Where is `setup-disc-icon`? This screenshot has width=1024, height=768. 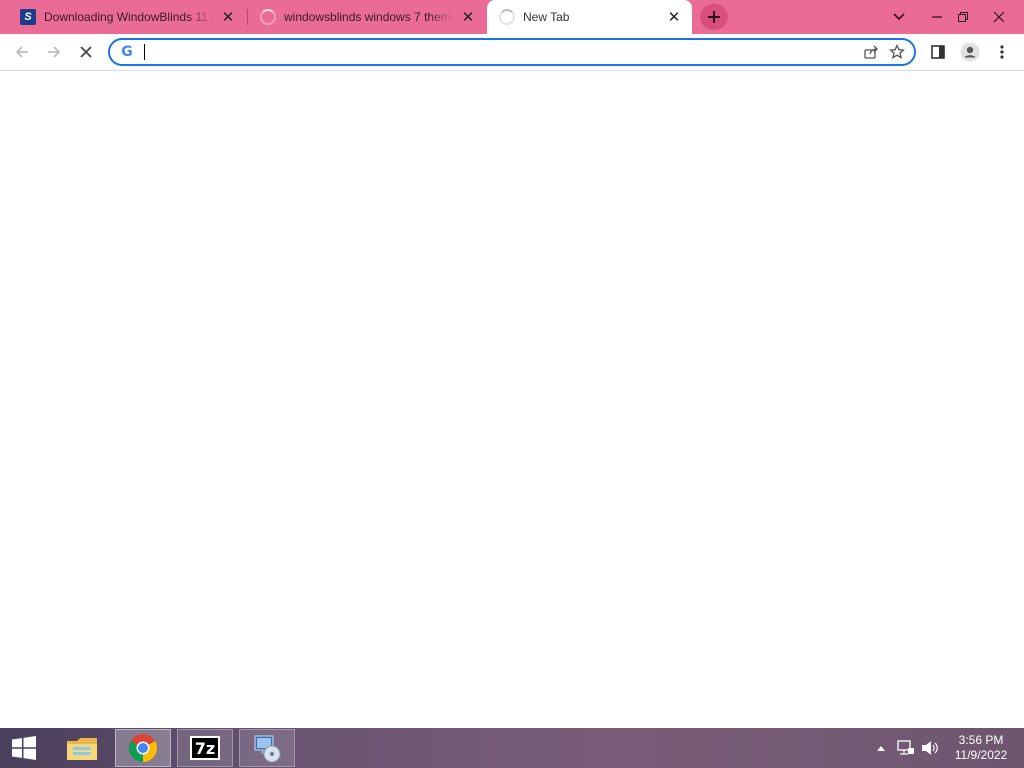
setup-disc-icon is located at coordinates (267, 749).